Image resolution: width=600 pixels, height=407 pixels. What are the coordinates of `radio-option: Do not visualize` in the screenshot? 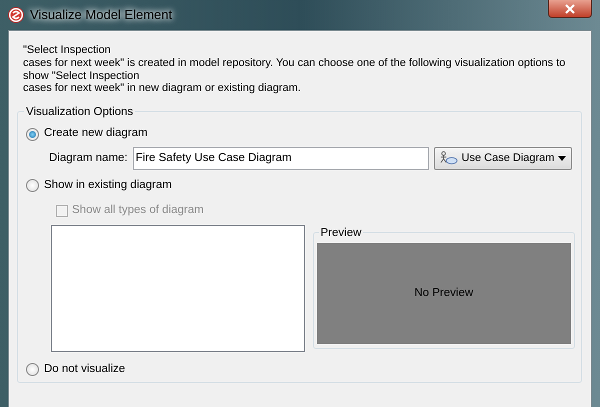 It's located at (300, 369).